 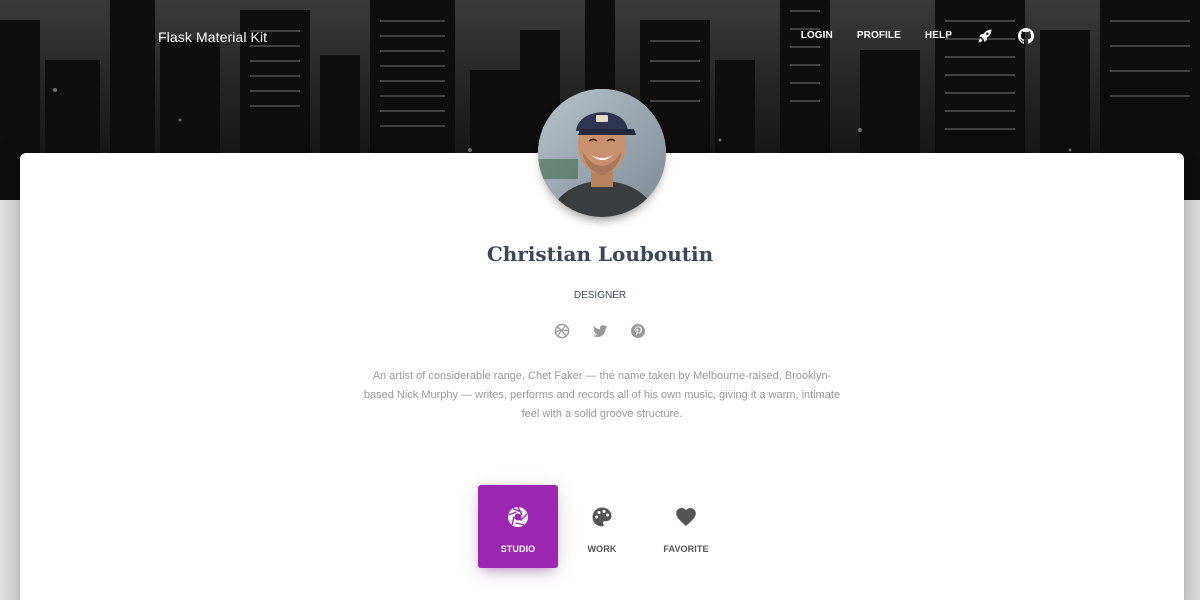 What do you see at coordinates (817, 36) in the screenshot?
I see `nav-login-link: LOGIN` at bounding box center [817, 36].